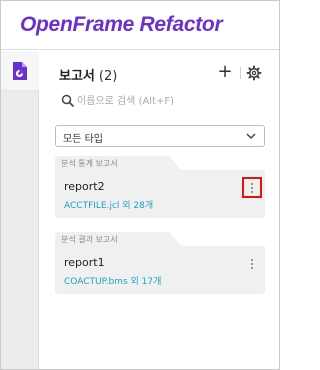 This screenshot has width=320, height=370. What do you see at coordinates (160, 194) in the screenshot?
I see `report-card-body: report2 ACCTFILE.jcl 외 28개` at bounding box center [160, 194].